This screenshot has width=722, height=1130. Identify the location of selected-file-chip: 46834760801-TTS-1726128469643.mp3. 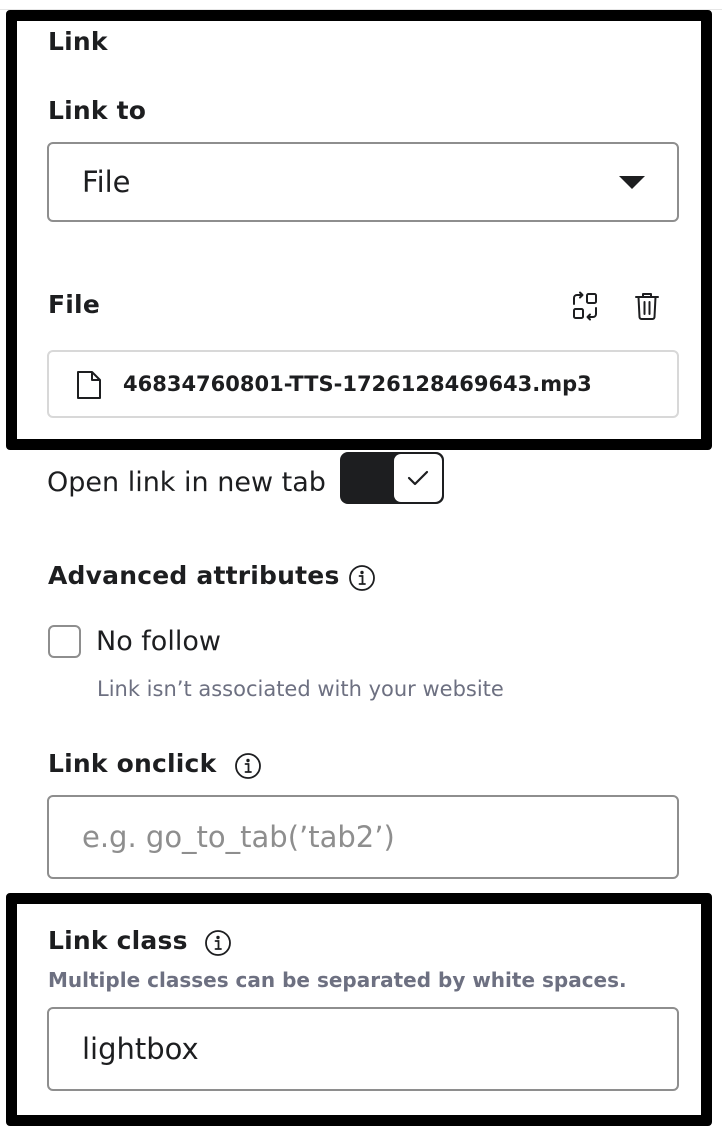
(363, 384).